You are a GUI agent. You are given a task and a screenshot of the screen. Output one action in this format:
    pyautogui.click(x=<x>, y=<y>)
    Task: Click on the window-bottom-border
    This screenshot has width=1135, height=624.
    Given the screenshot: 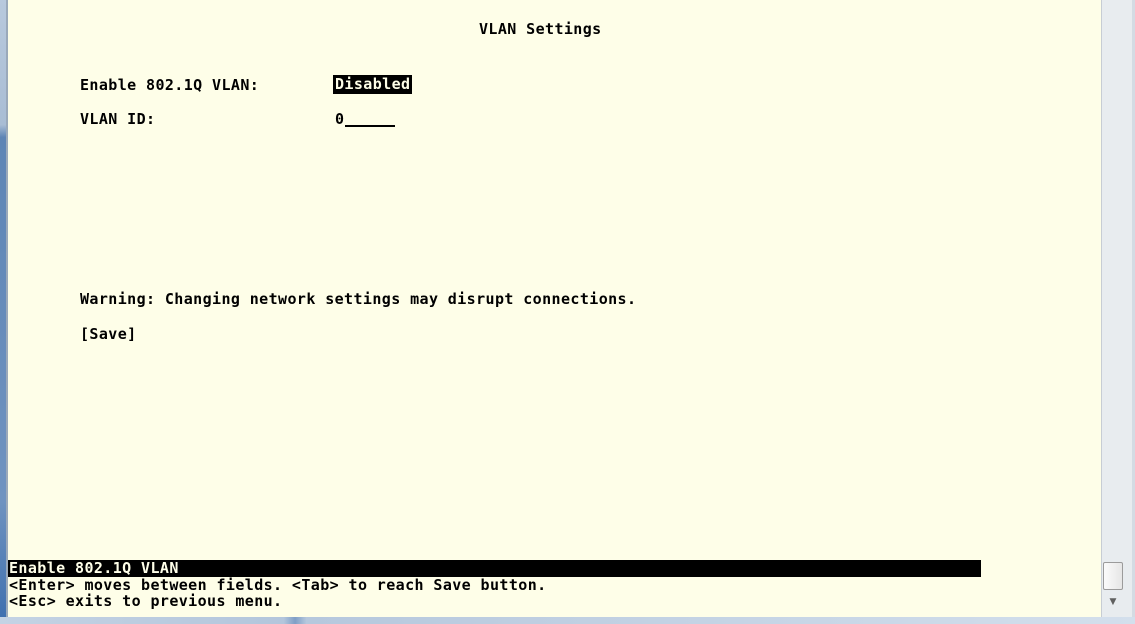 What is the action you would take?
    pyautogui.click(x=567, y=620)
    